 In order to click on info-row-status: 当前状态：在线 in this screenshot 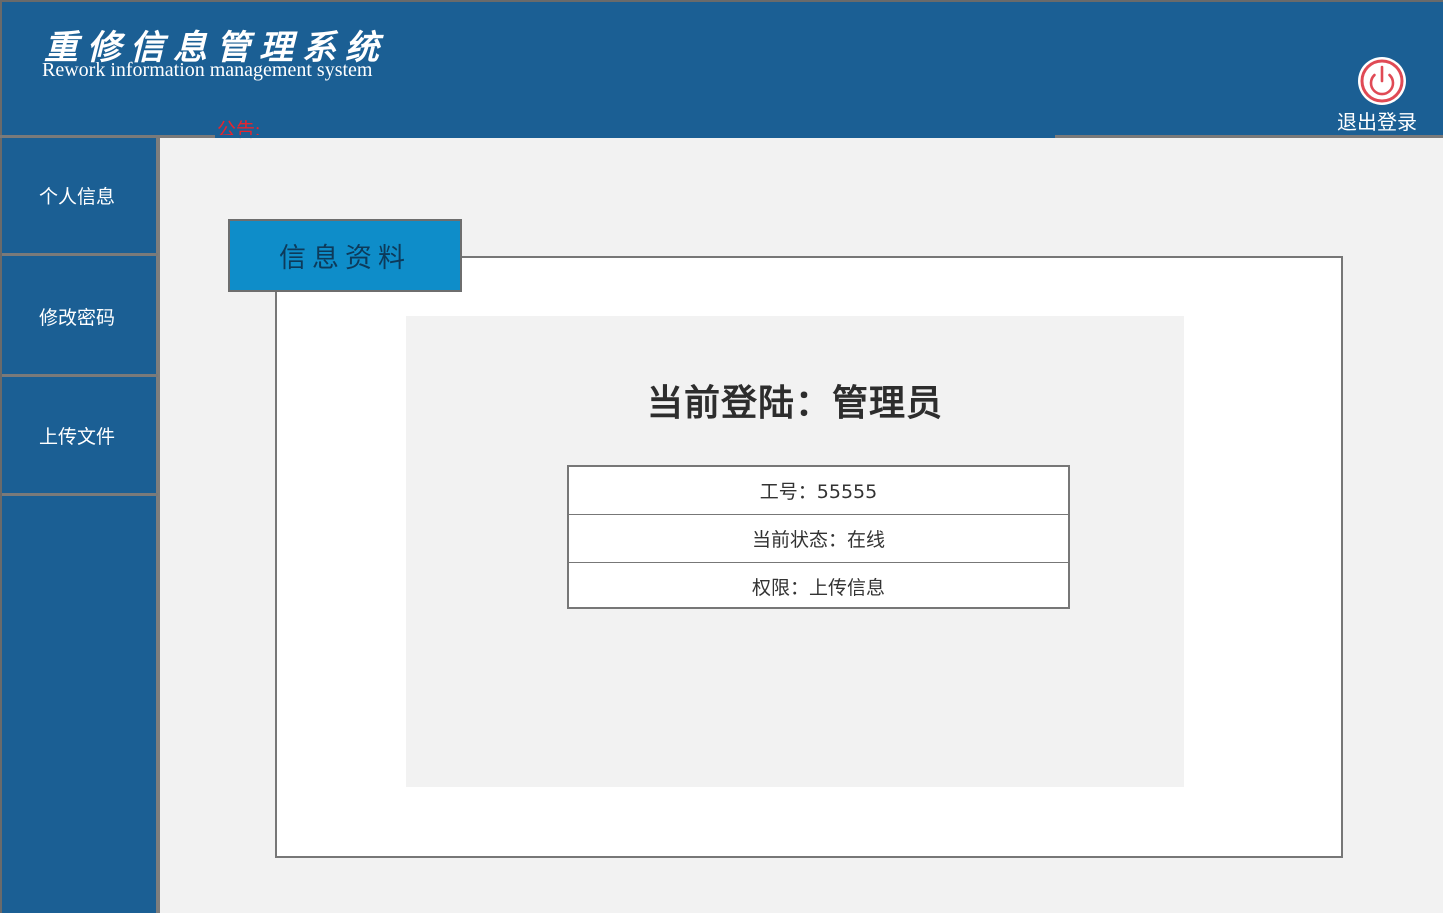, I will do `click(818, 539)`.